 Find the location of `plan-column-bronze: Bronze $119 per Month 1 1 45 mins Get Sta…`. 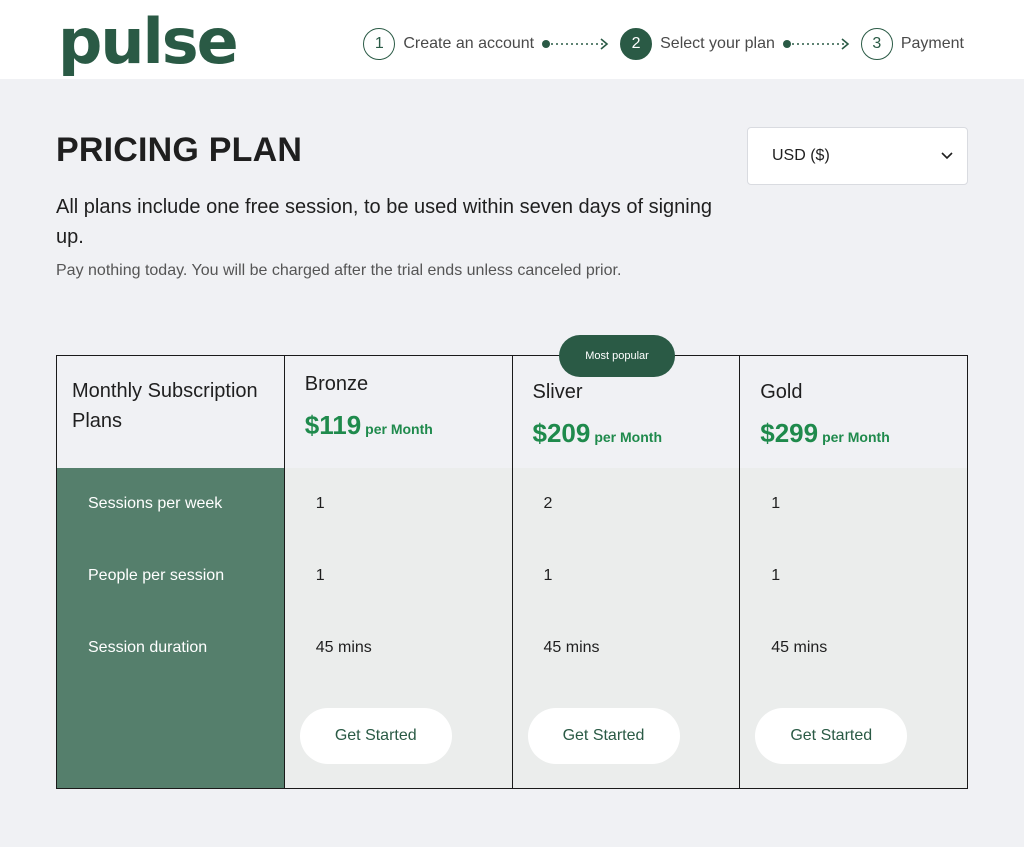

plan-column-bronze: Bronze $119 per Month 1 1 45 mins Get Sta… is located at coordinates (398, 572).